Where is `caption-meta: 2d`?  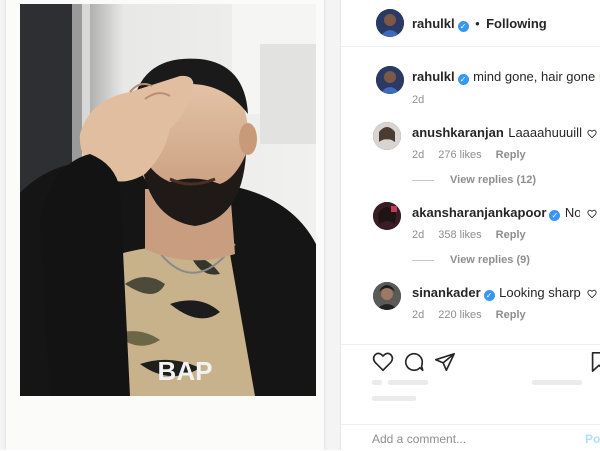
caption-meta: 2d is located at coordinates (425, 100).